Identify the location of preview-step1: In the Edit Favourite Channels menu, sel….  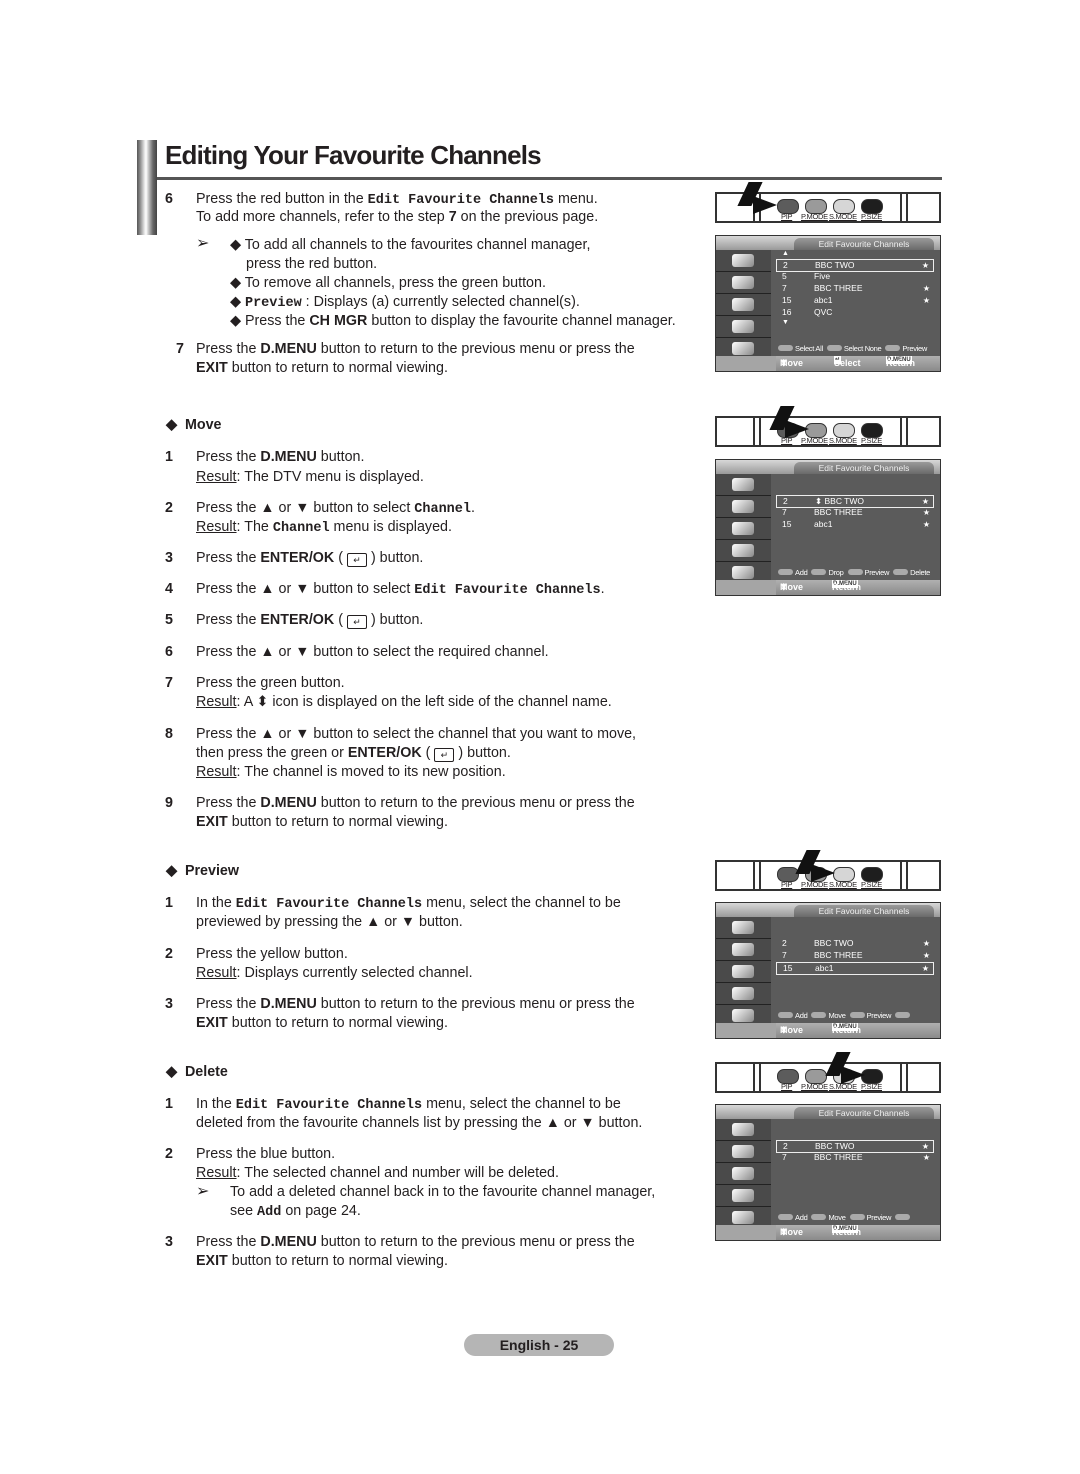
(408, 904).